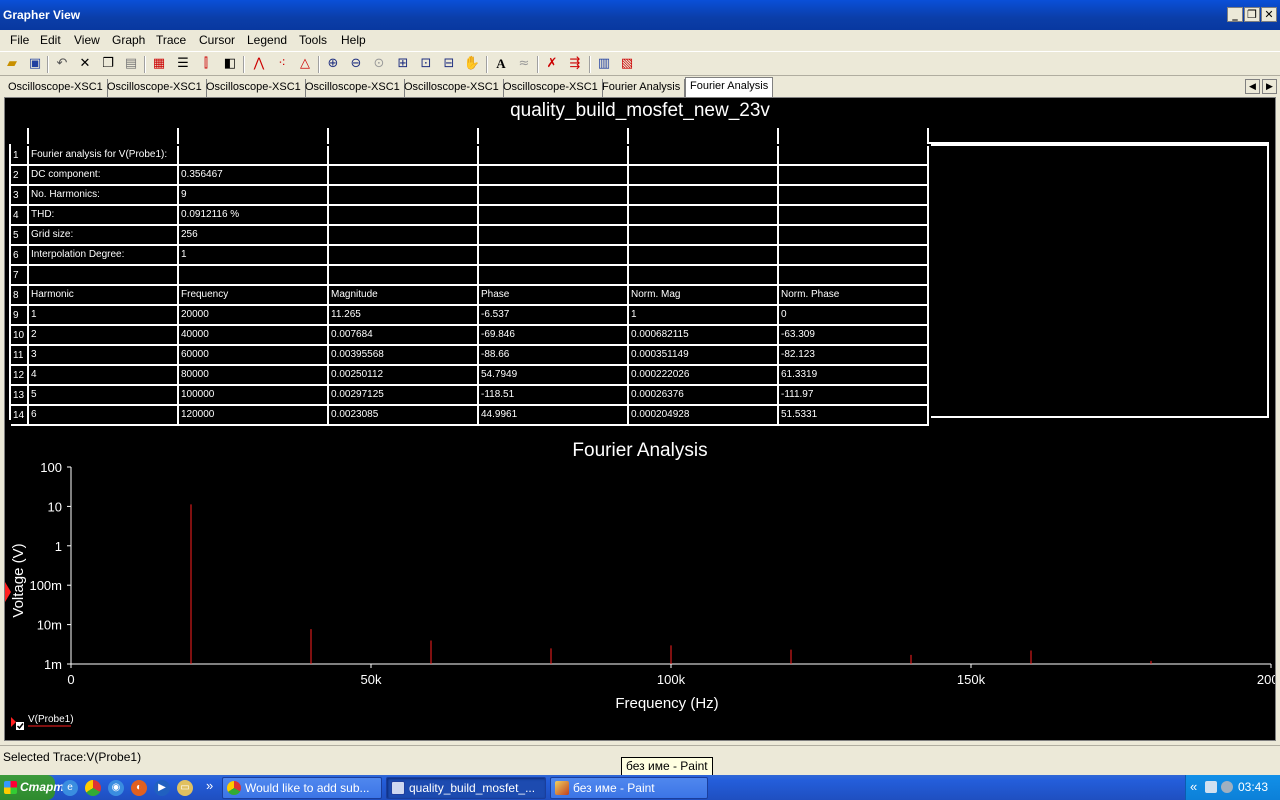 Image resolution: width=1280 pixels, height=800 pixels. Describe the element at coordinates (104, 356) in the screenshot. I see `table-cell: 3` at that location.